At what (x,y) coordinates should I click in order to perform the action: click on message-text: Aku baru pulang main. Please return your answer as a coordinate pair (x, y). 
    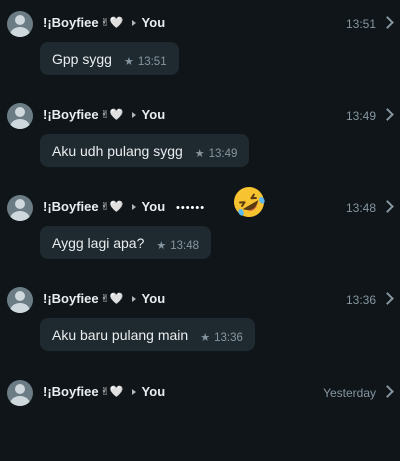
    Looking at the image, I should click on (120, 334).